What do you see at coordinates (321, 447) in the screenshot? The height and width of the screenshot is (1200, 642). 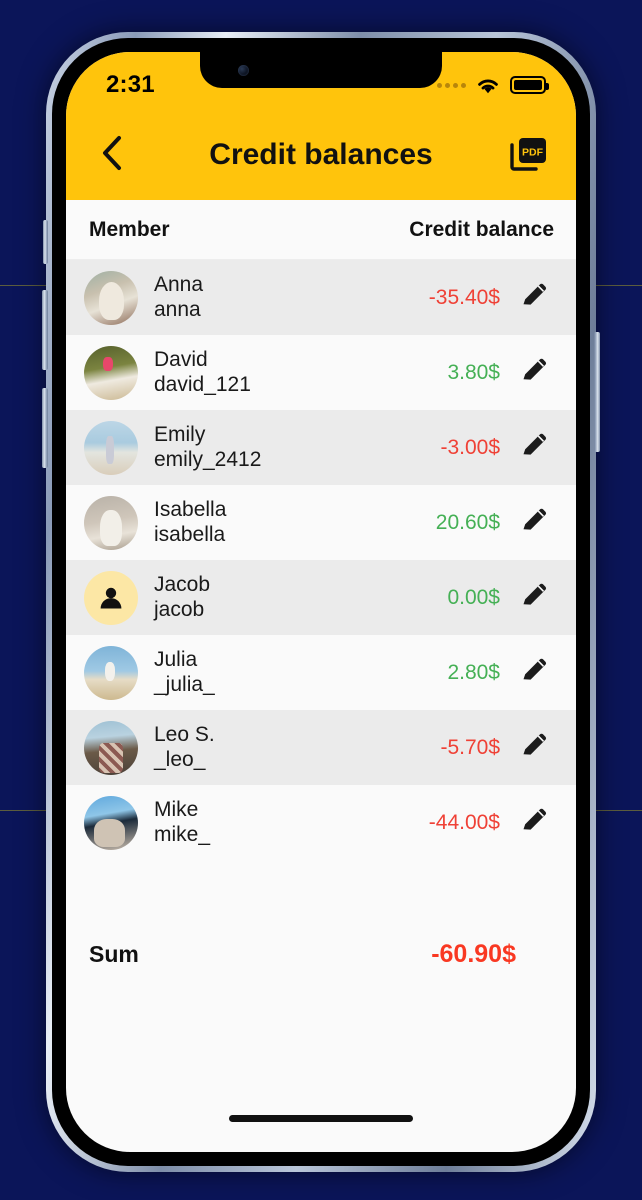 I see `table-row: Emily emily_2412 -3.00$` at bounding box center [321, 447].